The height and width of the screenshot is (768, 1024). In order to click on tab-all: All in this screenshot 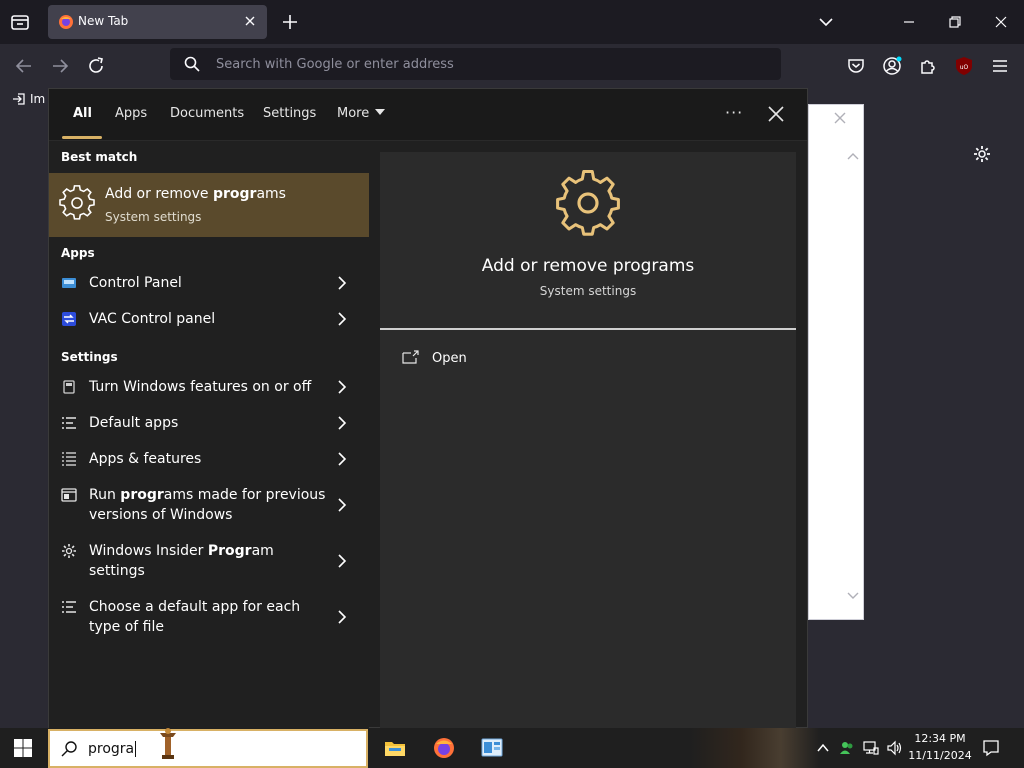, I will do `click(82, 113)`.